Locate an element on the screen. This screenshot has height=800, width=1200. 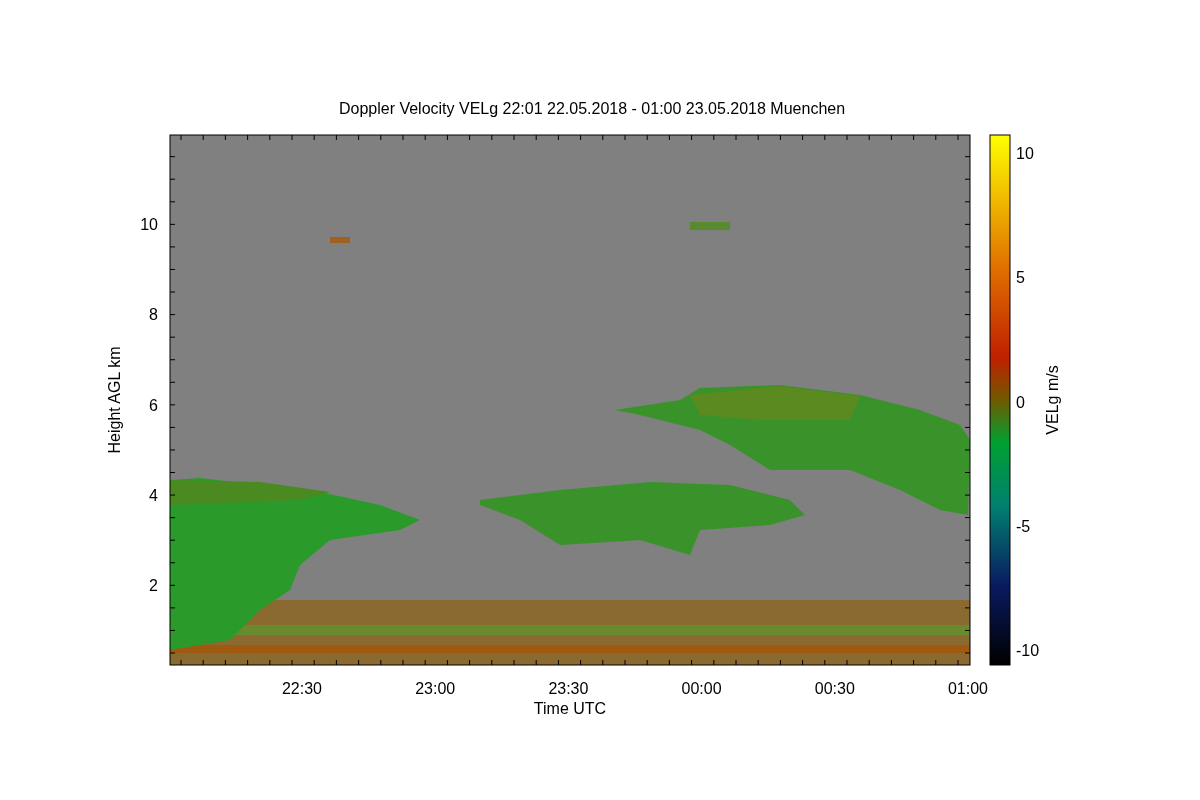
x-tick-label: 23:30 is located at coordinates (568, 688).